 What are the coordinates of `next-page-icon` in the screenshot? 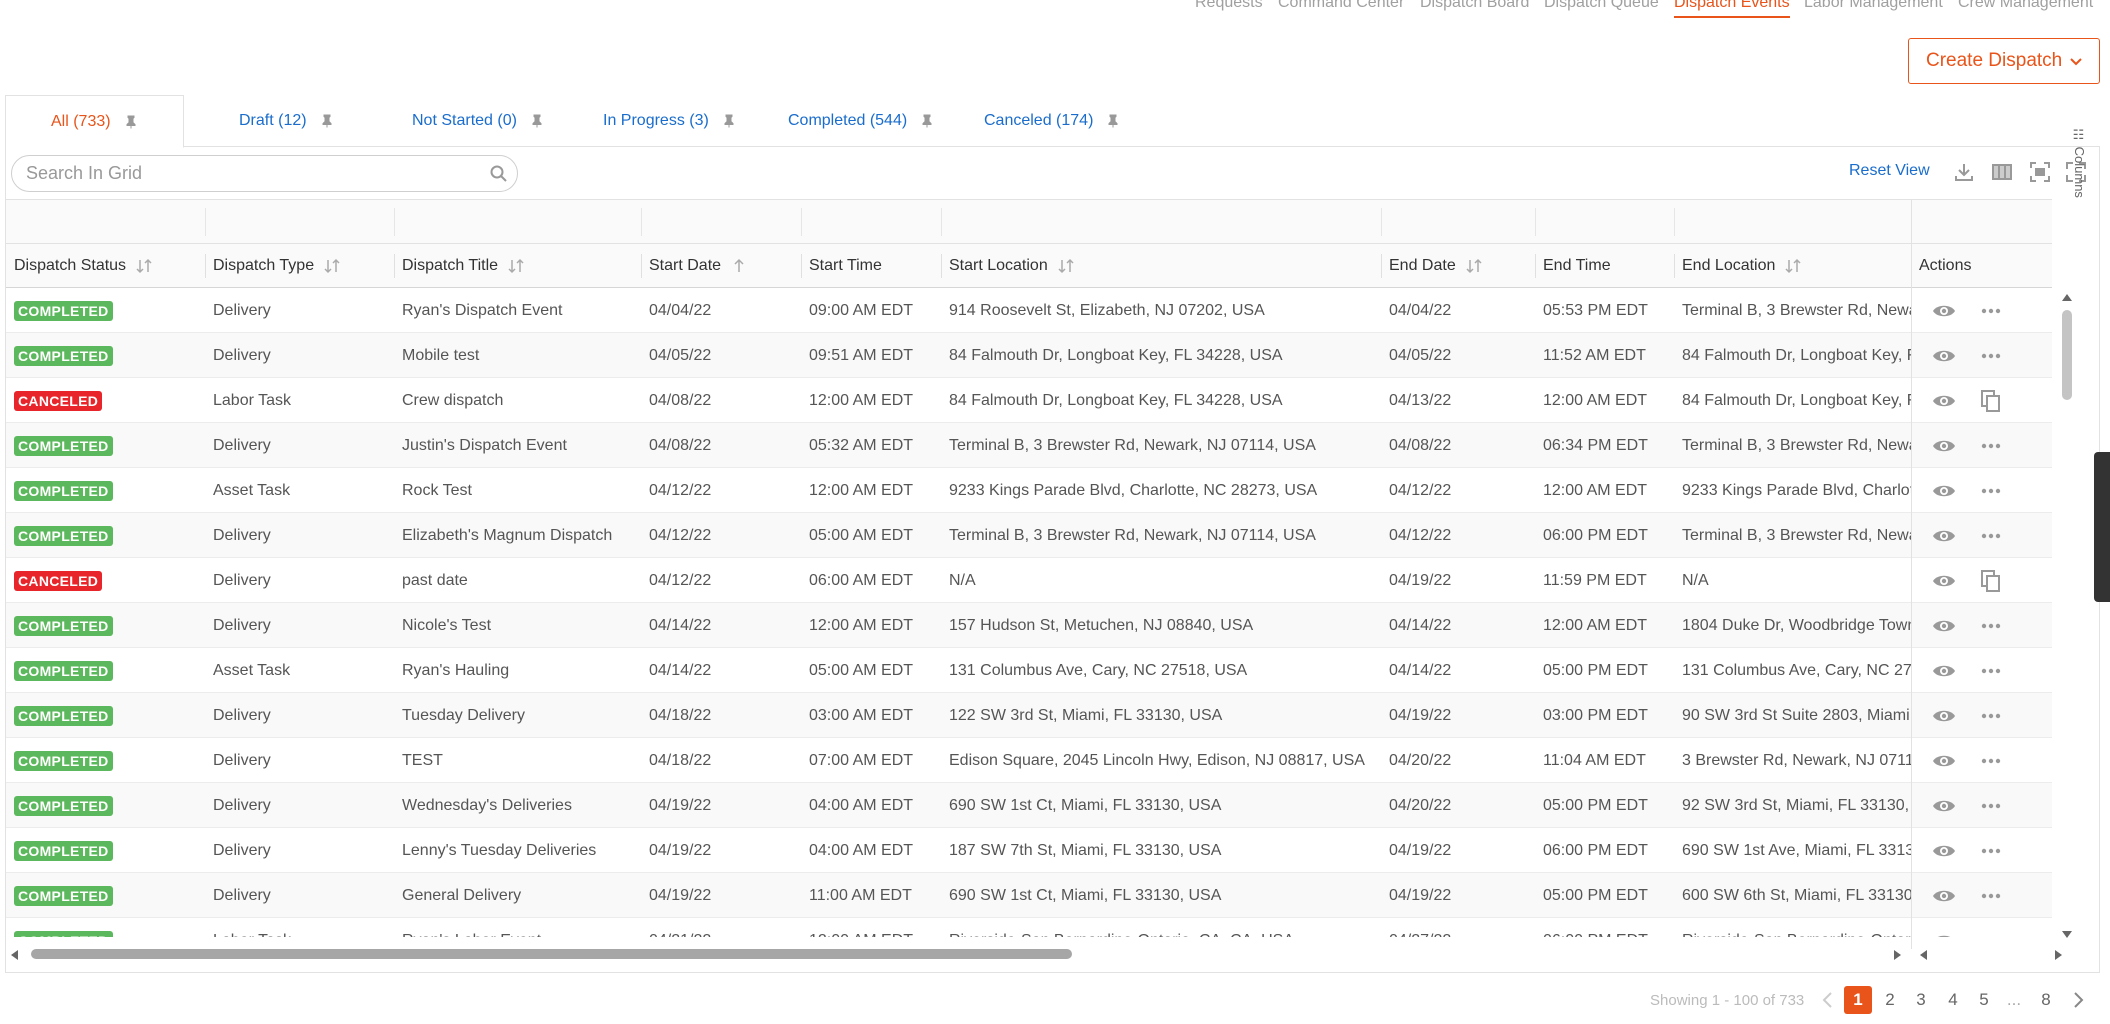 It's located at (2079, 1000).